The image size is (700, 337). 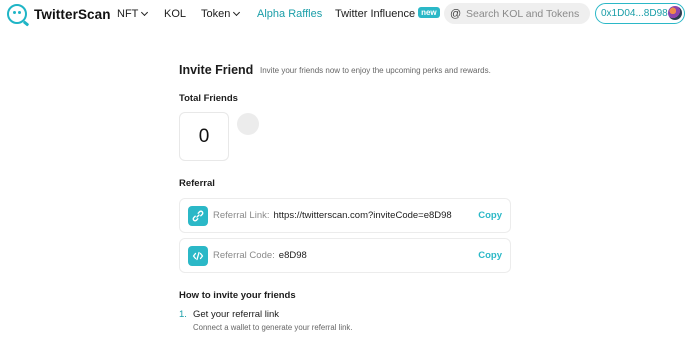 What do you see at coordinates (198, 215) in the screenshot?
I see `link-icon` at bounding box center [198, 215].